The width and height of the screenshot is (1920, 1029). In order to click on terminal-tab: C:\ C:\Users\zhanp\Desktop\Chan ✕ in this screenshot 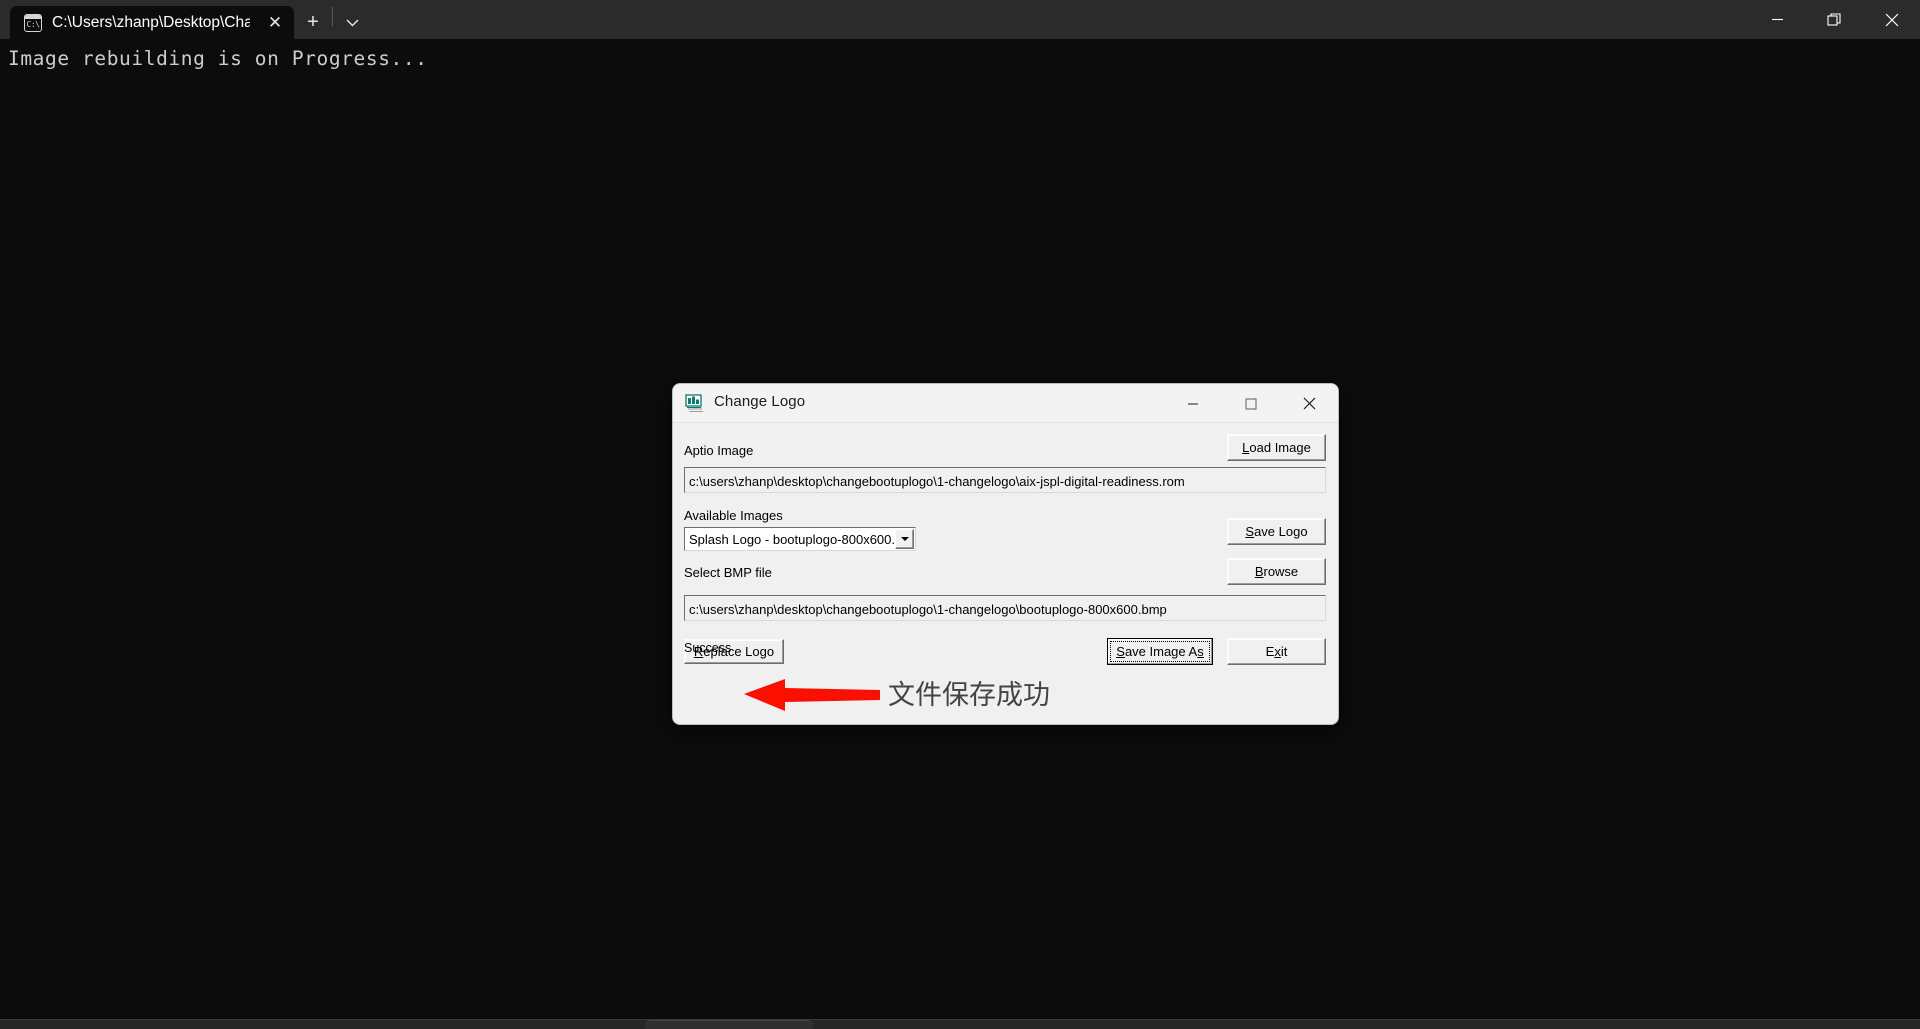, I will do `click(152, 22)`.